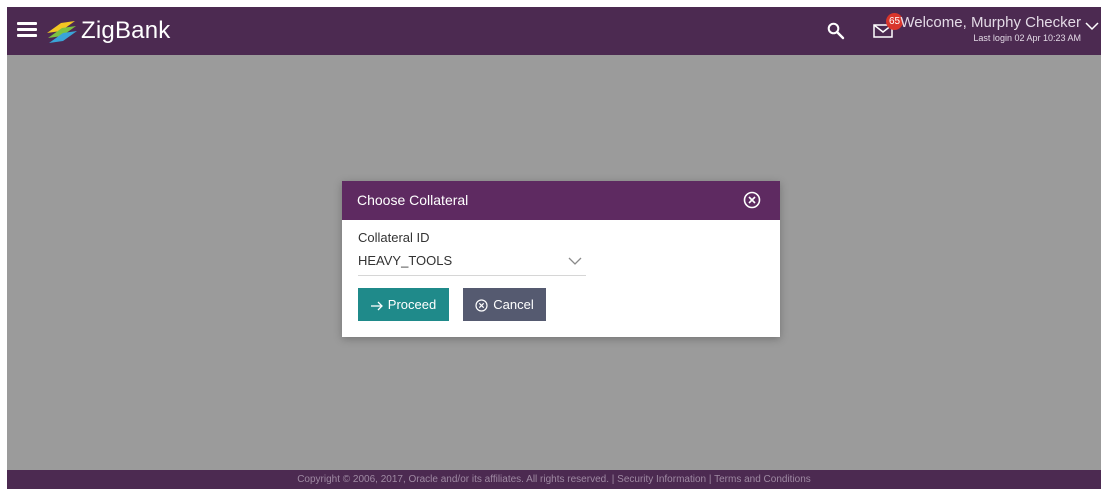 The width and height of the screenshot is (1101, 489). What do you see at coordinates (412, 304) in the screenshot?
I see `proceed-label: Proceed` at bounding box center [412, 304].